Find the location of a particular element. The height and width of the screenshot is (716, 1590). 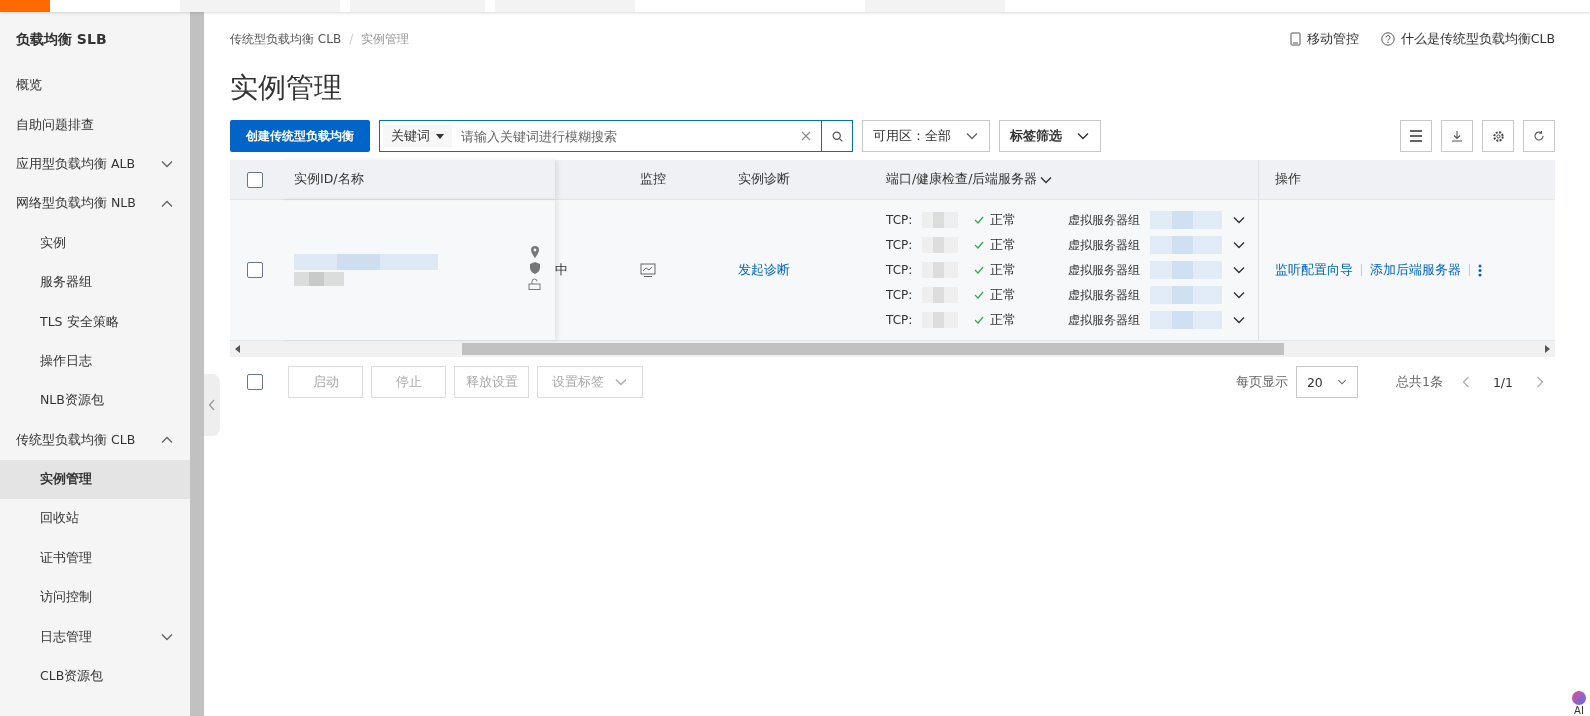

download-icon is located at coordinates (1457, 136).